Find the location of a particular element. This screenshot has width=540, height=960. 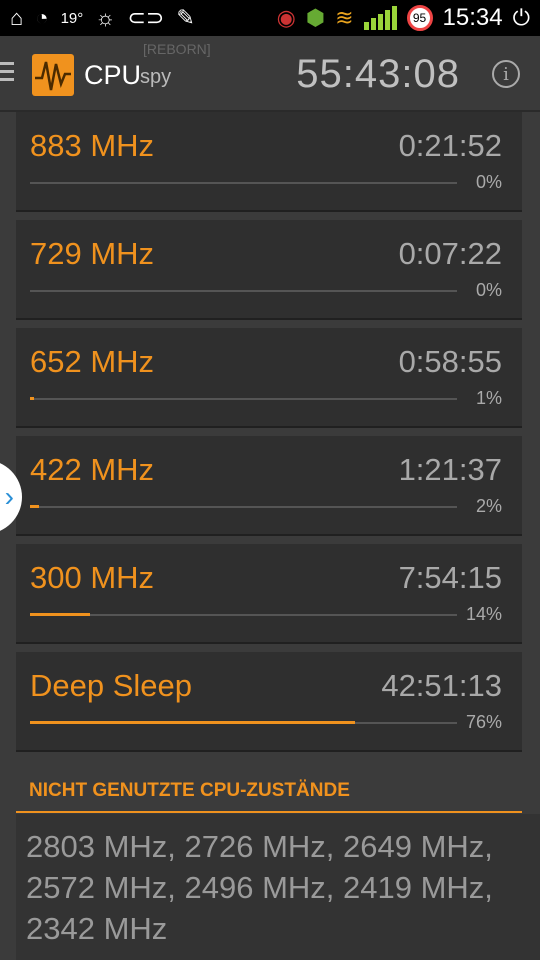

toggle-icon: ⊂⊃ is located at coordinates (146, 17).